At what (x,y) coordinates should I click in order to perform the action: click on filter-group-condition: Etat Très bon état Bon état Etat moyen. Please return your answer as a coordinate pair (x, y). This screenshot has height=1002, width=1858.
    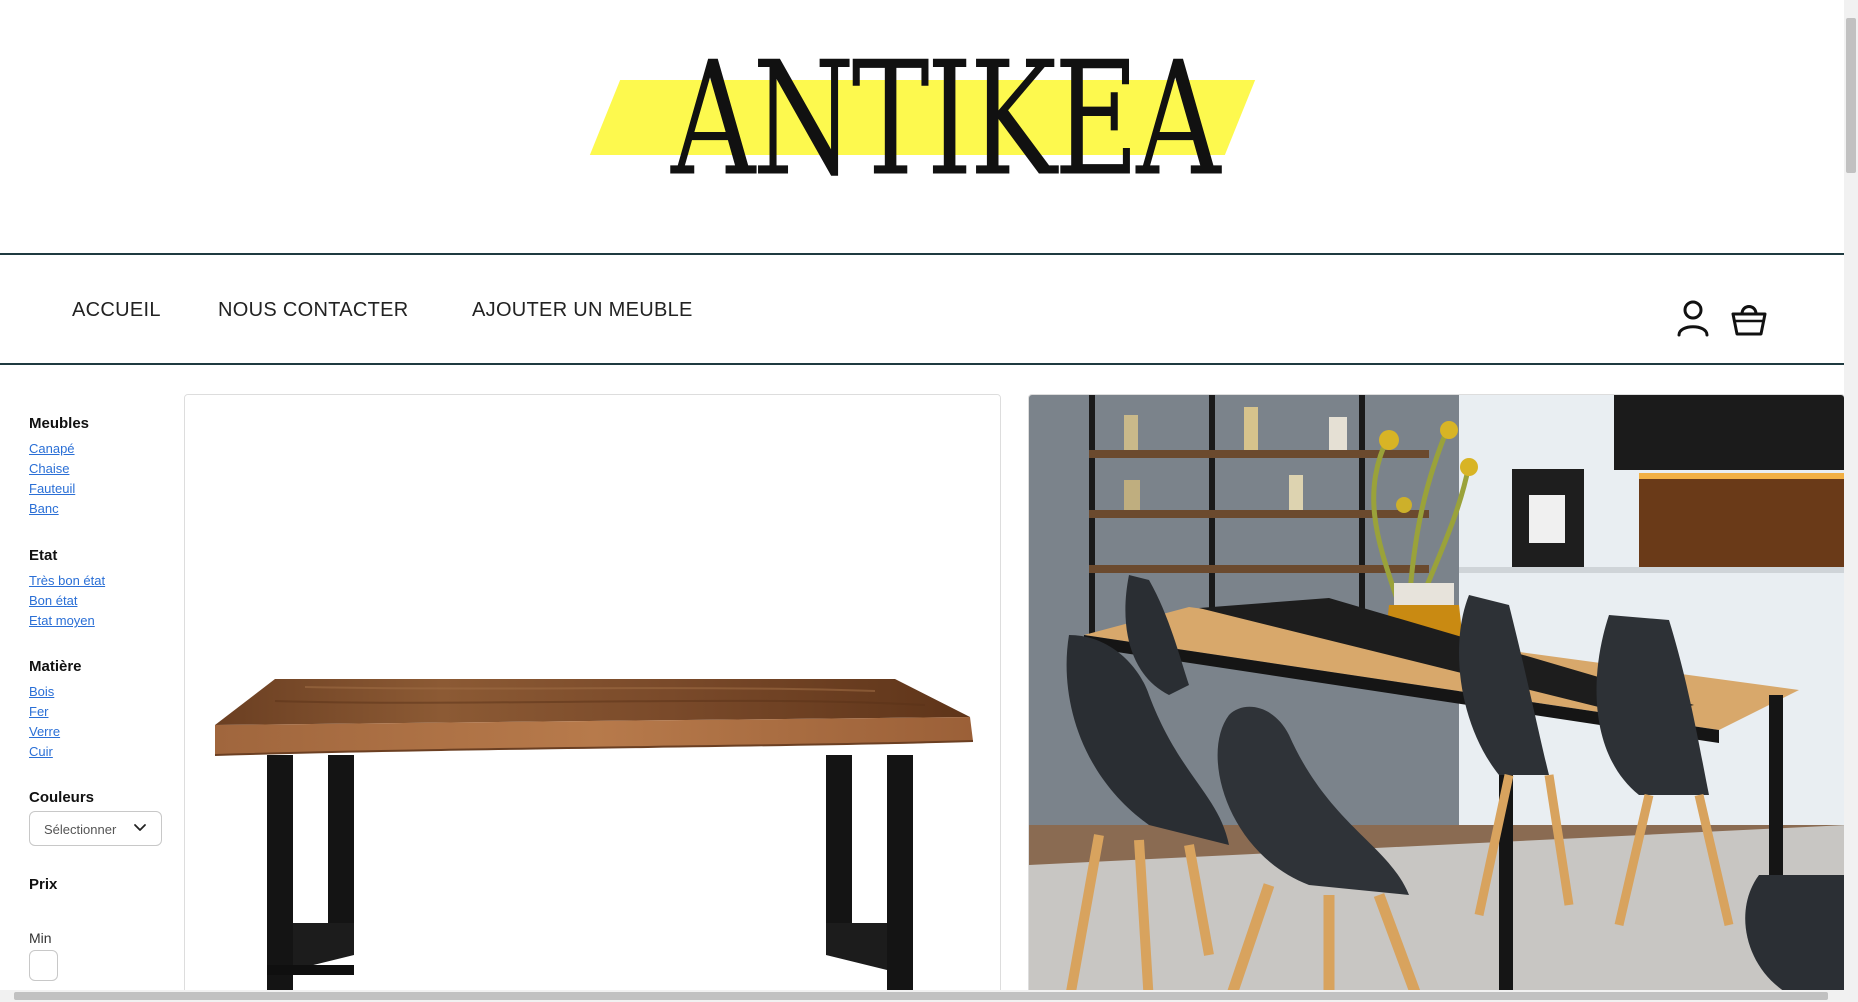
    Looking at the image, I should click on (67, 589).